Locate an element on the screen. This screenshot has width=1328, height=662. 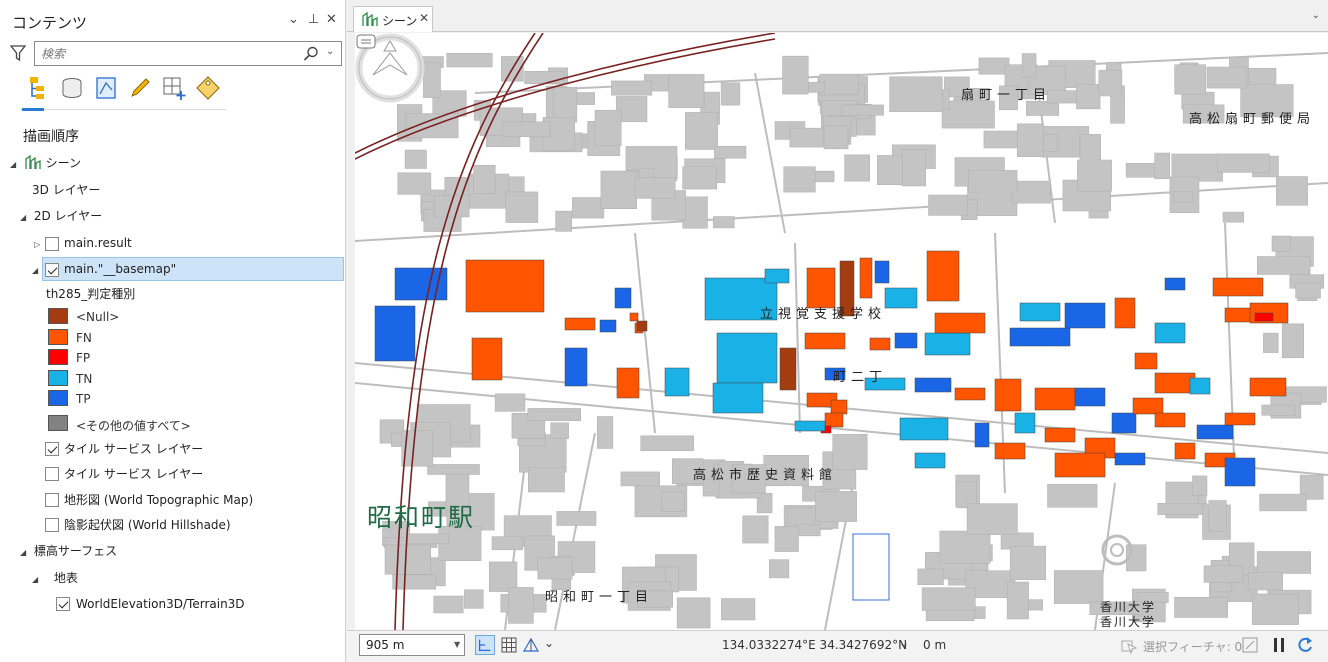
map-label-chome2: 町二丁 is located at coordinates (860, 377).